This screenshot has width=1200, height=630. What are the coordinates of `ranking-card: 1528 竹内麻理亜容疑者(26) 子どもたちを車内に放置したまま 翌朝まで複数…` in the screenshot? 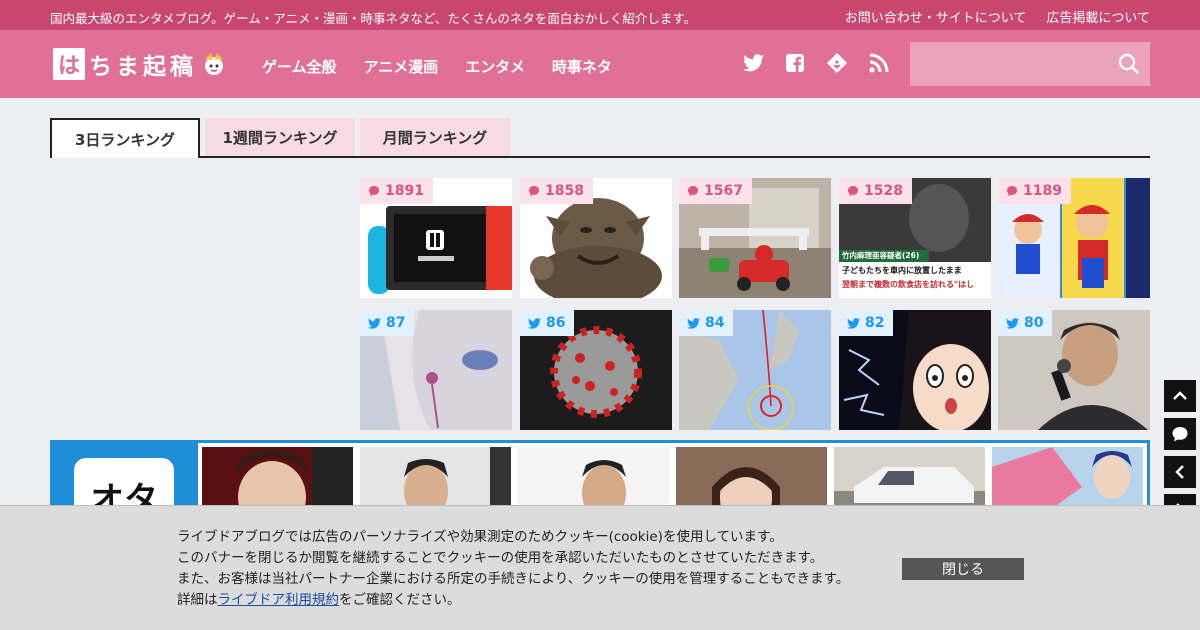 It's located at (915, 238).